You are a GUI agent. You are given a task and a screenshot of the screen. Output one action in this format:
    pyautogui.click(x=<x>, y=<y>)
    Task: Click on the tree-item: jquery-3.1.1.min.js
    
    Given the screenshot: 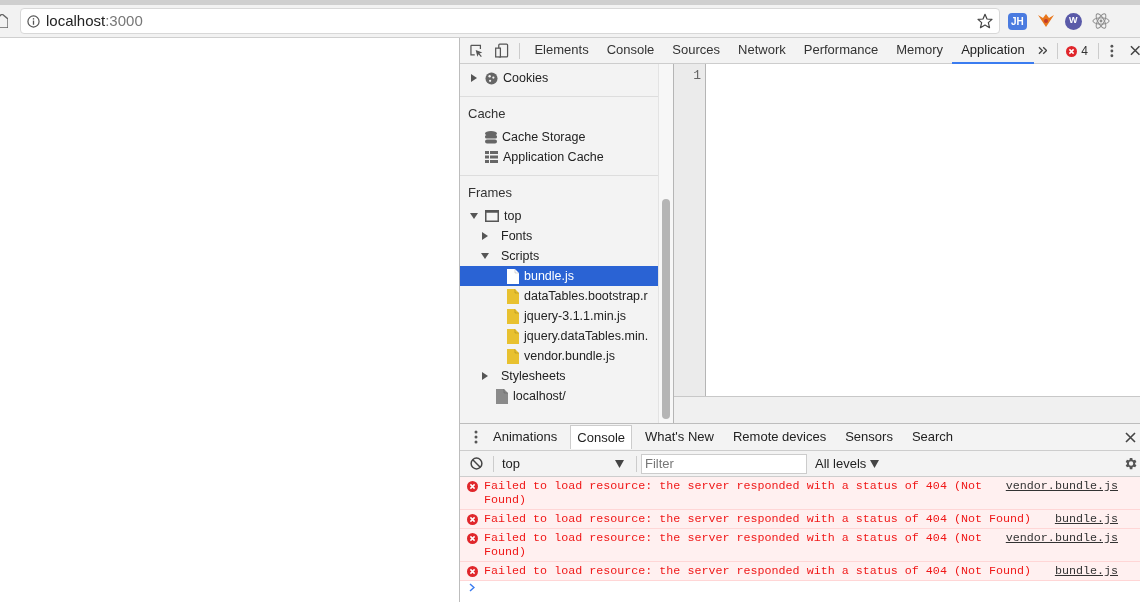 What is the action you would take?
    pyautogui.click(x=559, y=316)
    